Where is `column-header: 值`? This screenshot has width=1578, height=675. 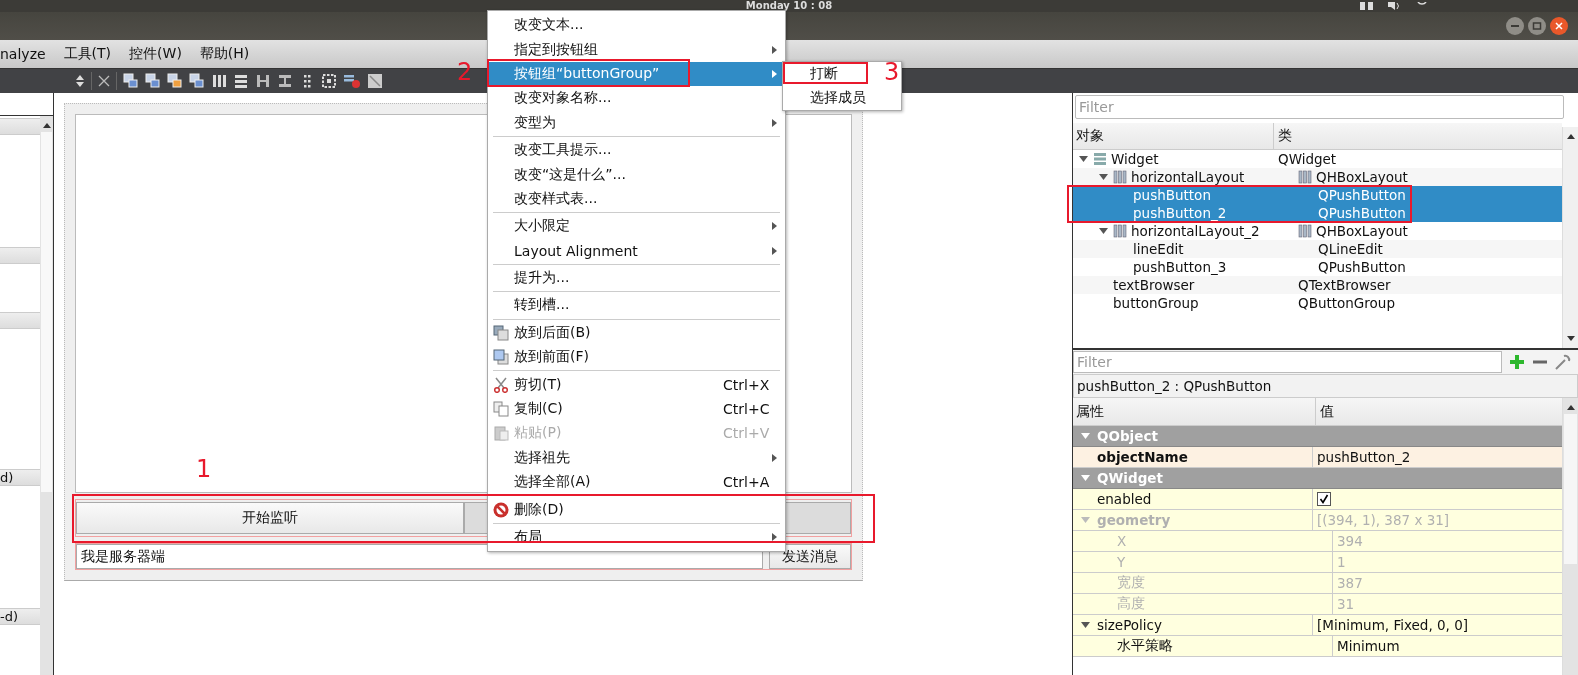
column-header: 值 is located at coordinates (1439, 411).